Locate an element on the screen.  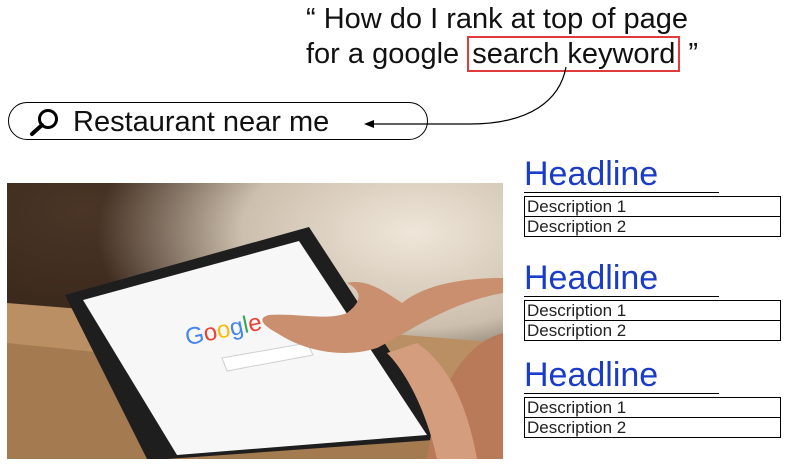
ad-block-3: Headline Description 1 Description 2 is located at coordinates (652, 397).